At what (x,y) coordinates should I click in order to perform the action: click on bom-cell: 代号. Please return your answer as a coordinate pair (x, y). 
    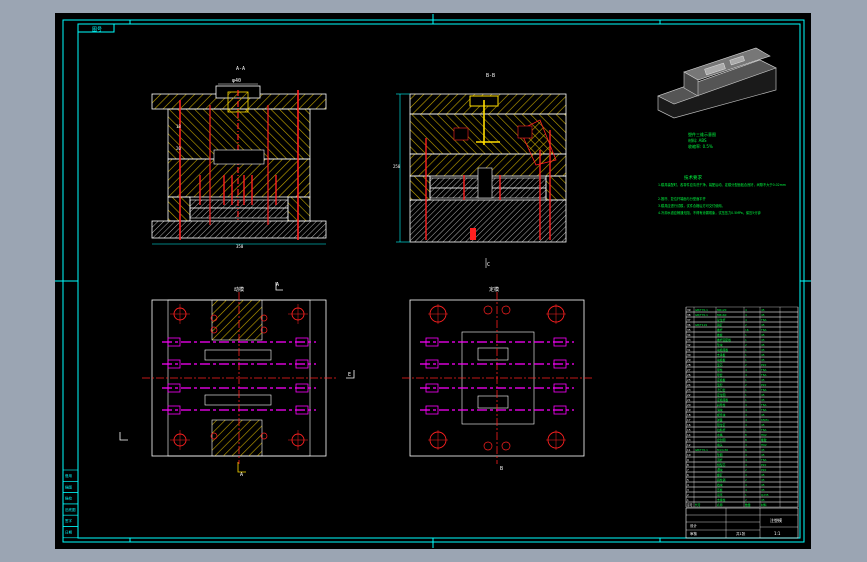
    Looking at the image, I should click on (698, 505).